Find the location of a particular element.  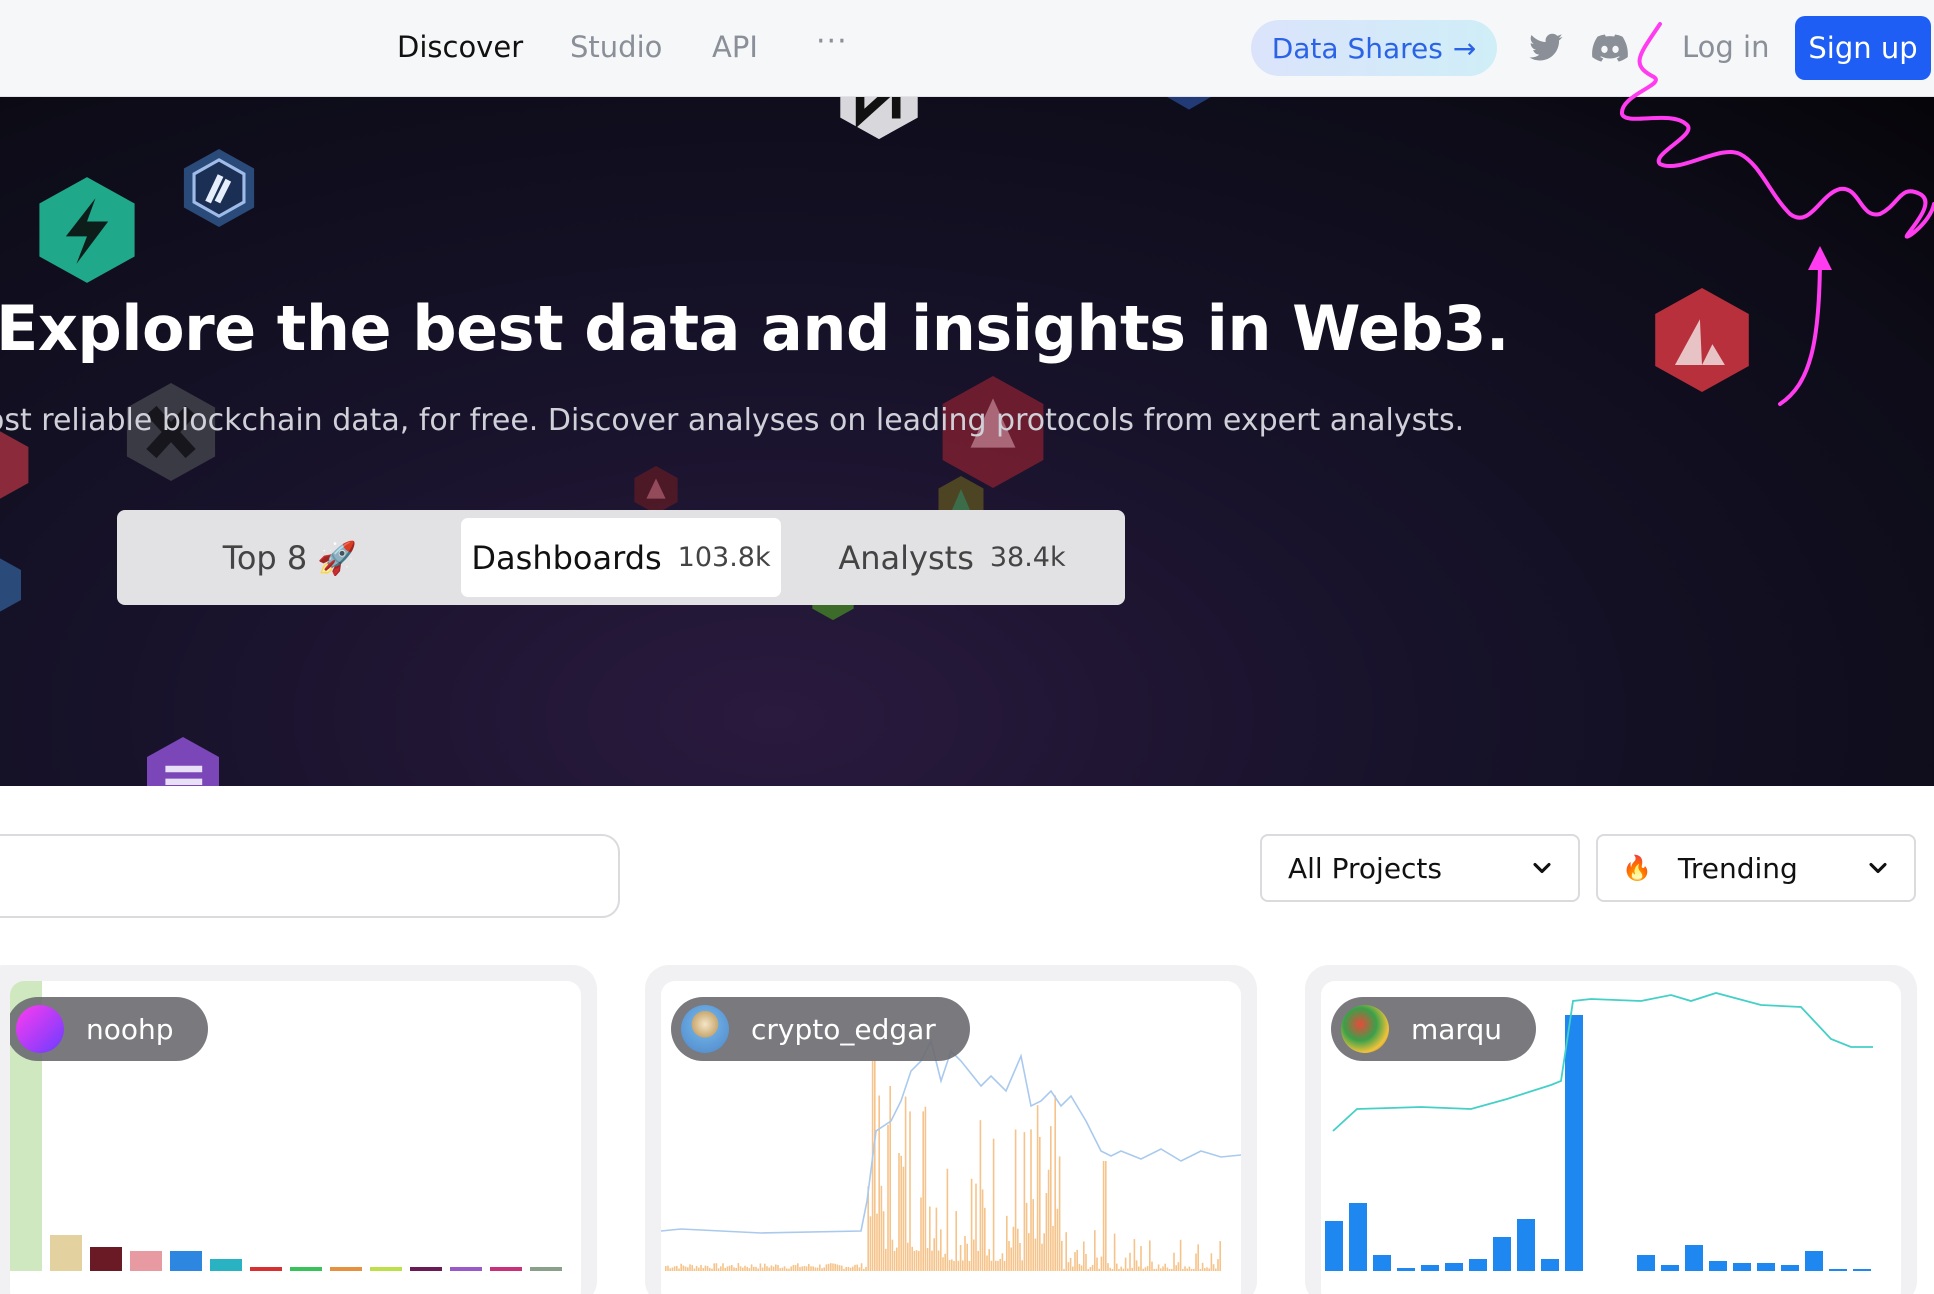

more-menu-icon: ··· is located at coordinates (832, 41).